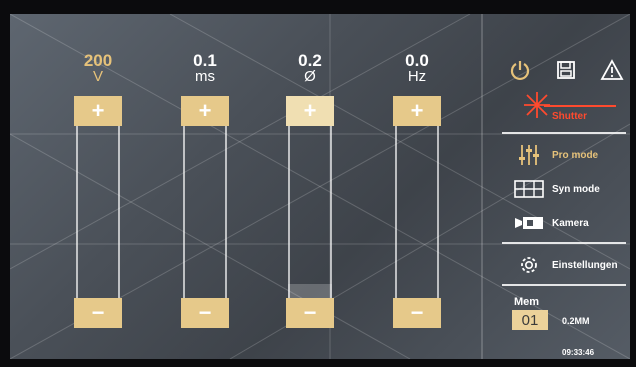 The width and height of the screenshot is (636, 367). What do you see at coordinates (417, 60) in the screenshot?
I see `frequency-value: 0.0` at bounding box center [417, 60].